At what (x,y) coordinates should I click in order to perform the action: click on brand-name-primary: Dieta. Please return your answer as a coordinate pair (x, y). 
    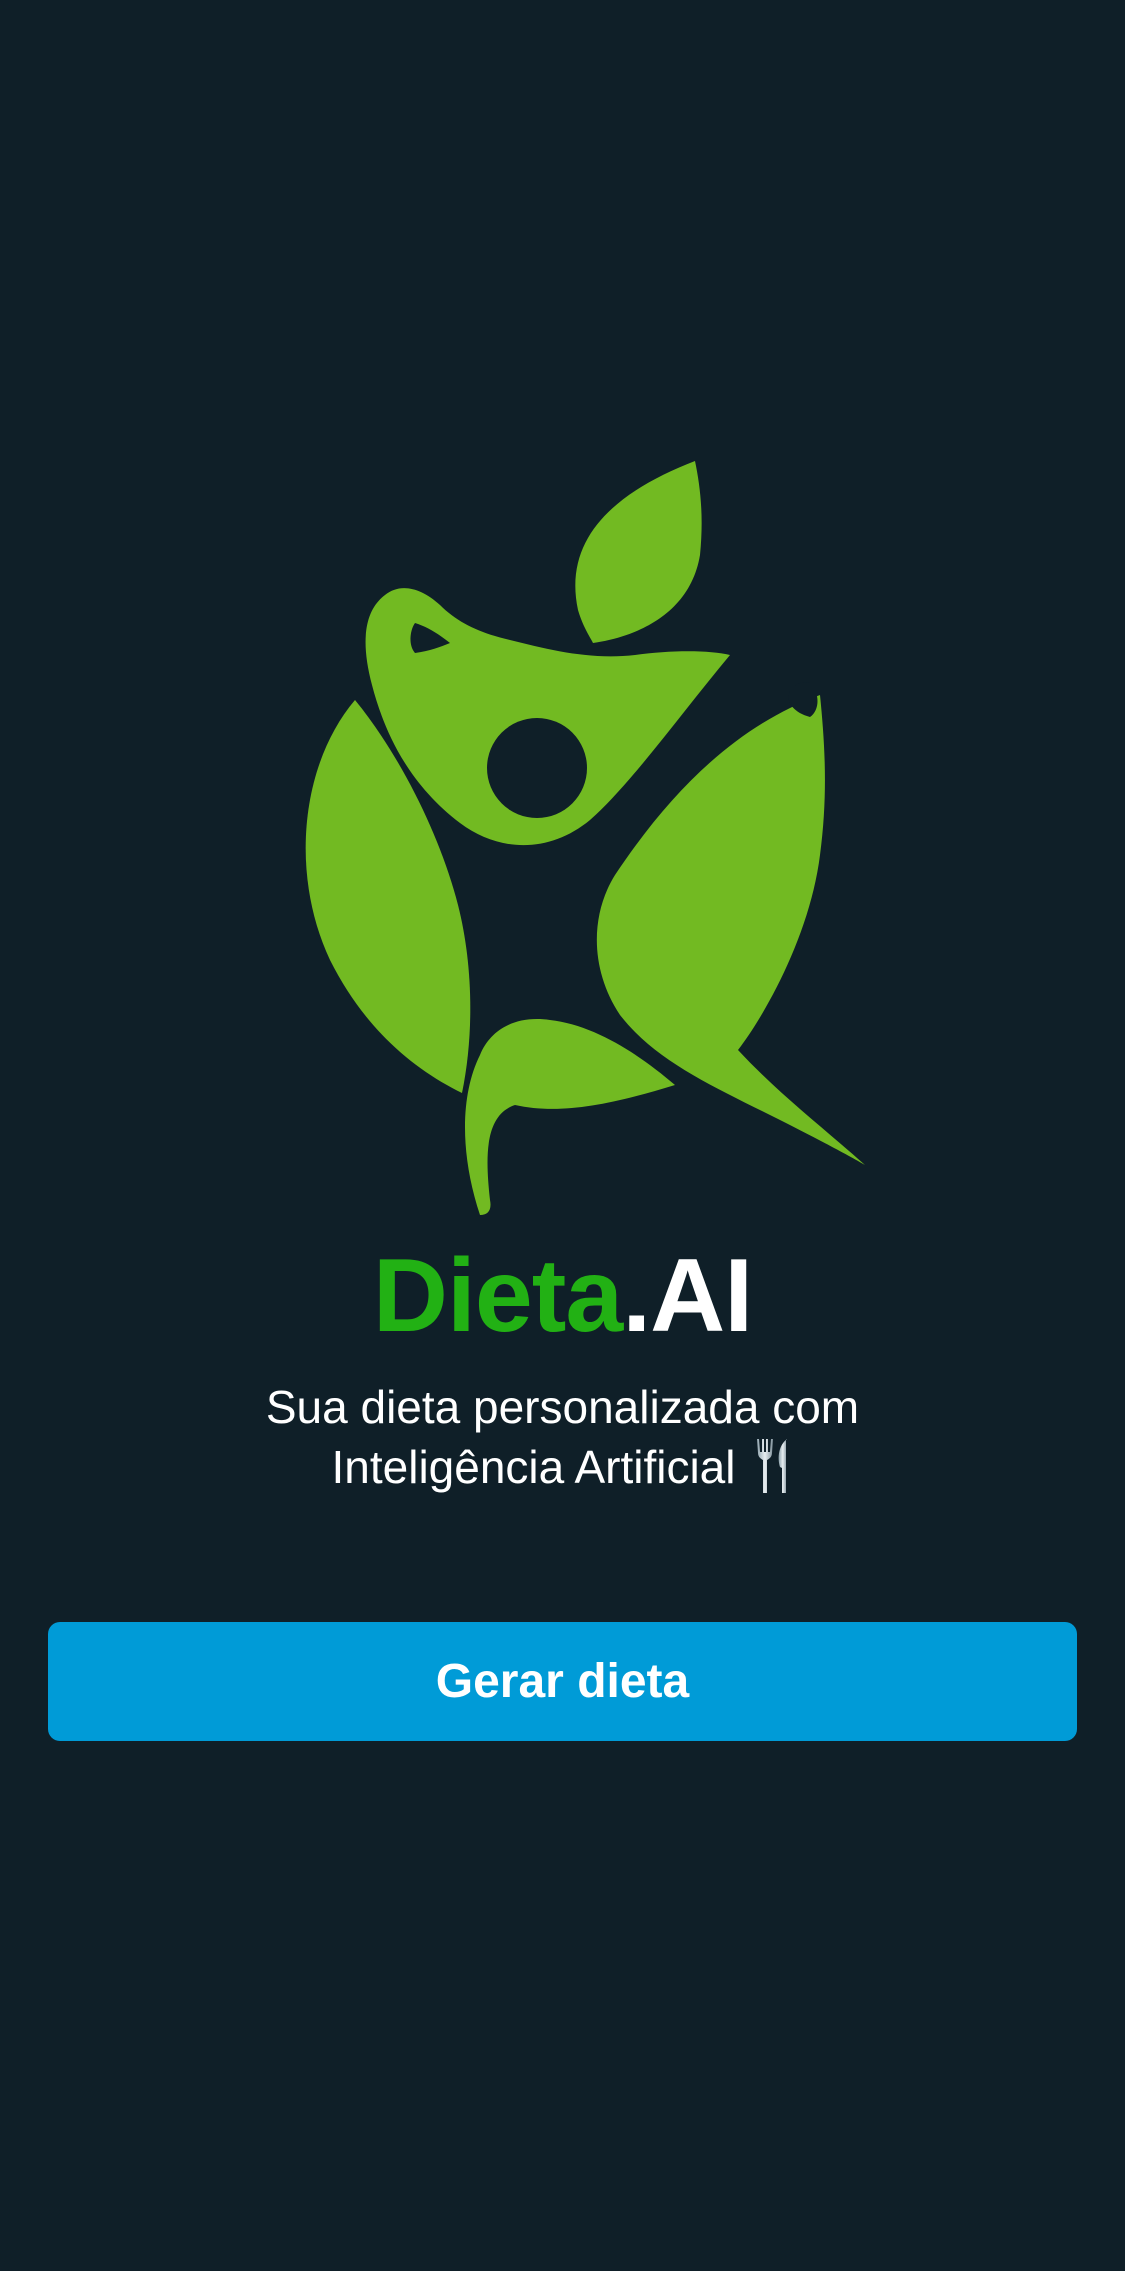
    Looking at the image, I should click on (497, 1296).